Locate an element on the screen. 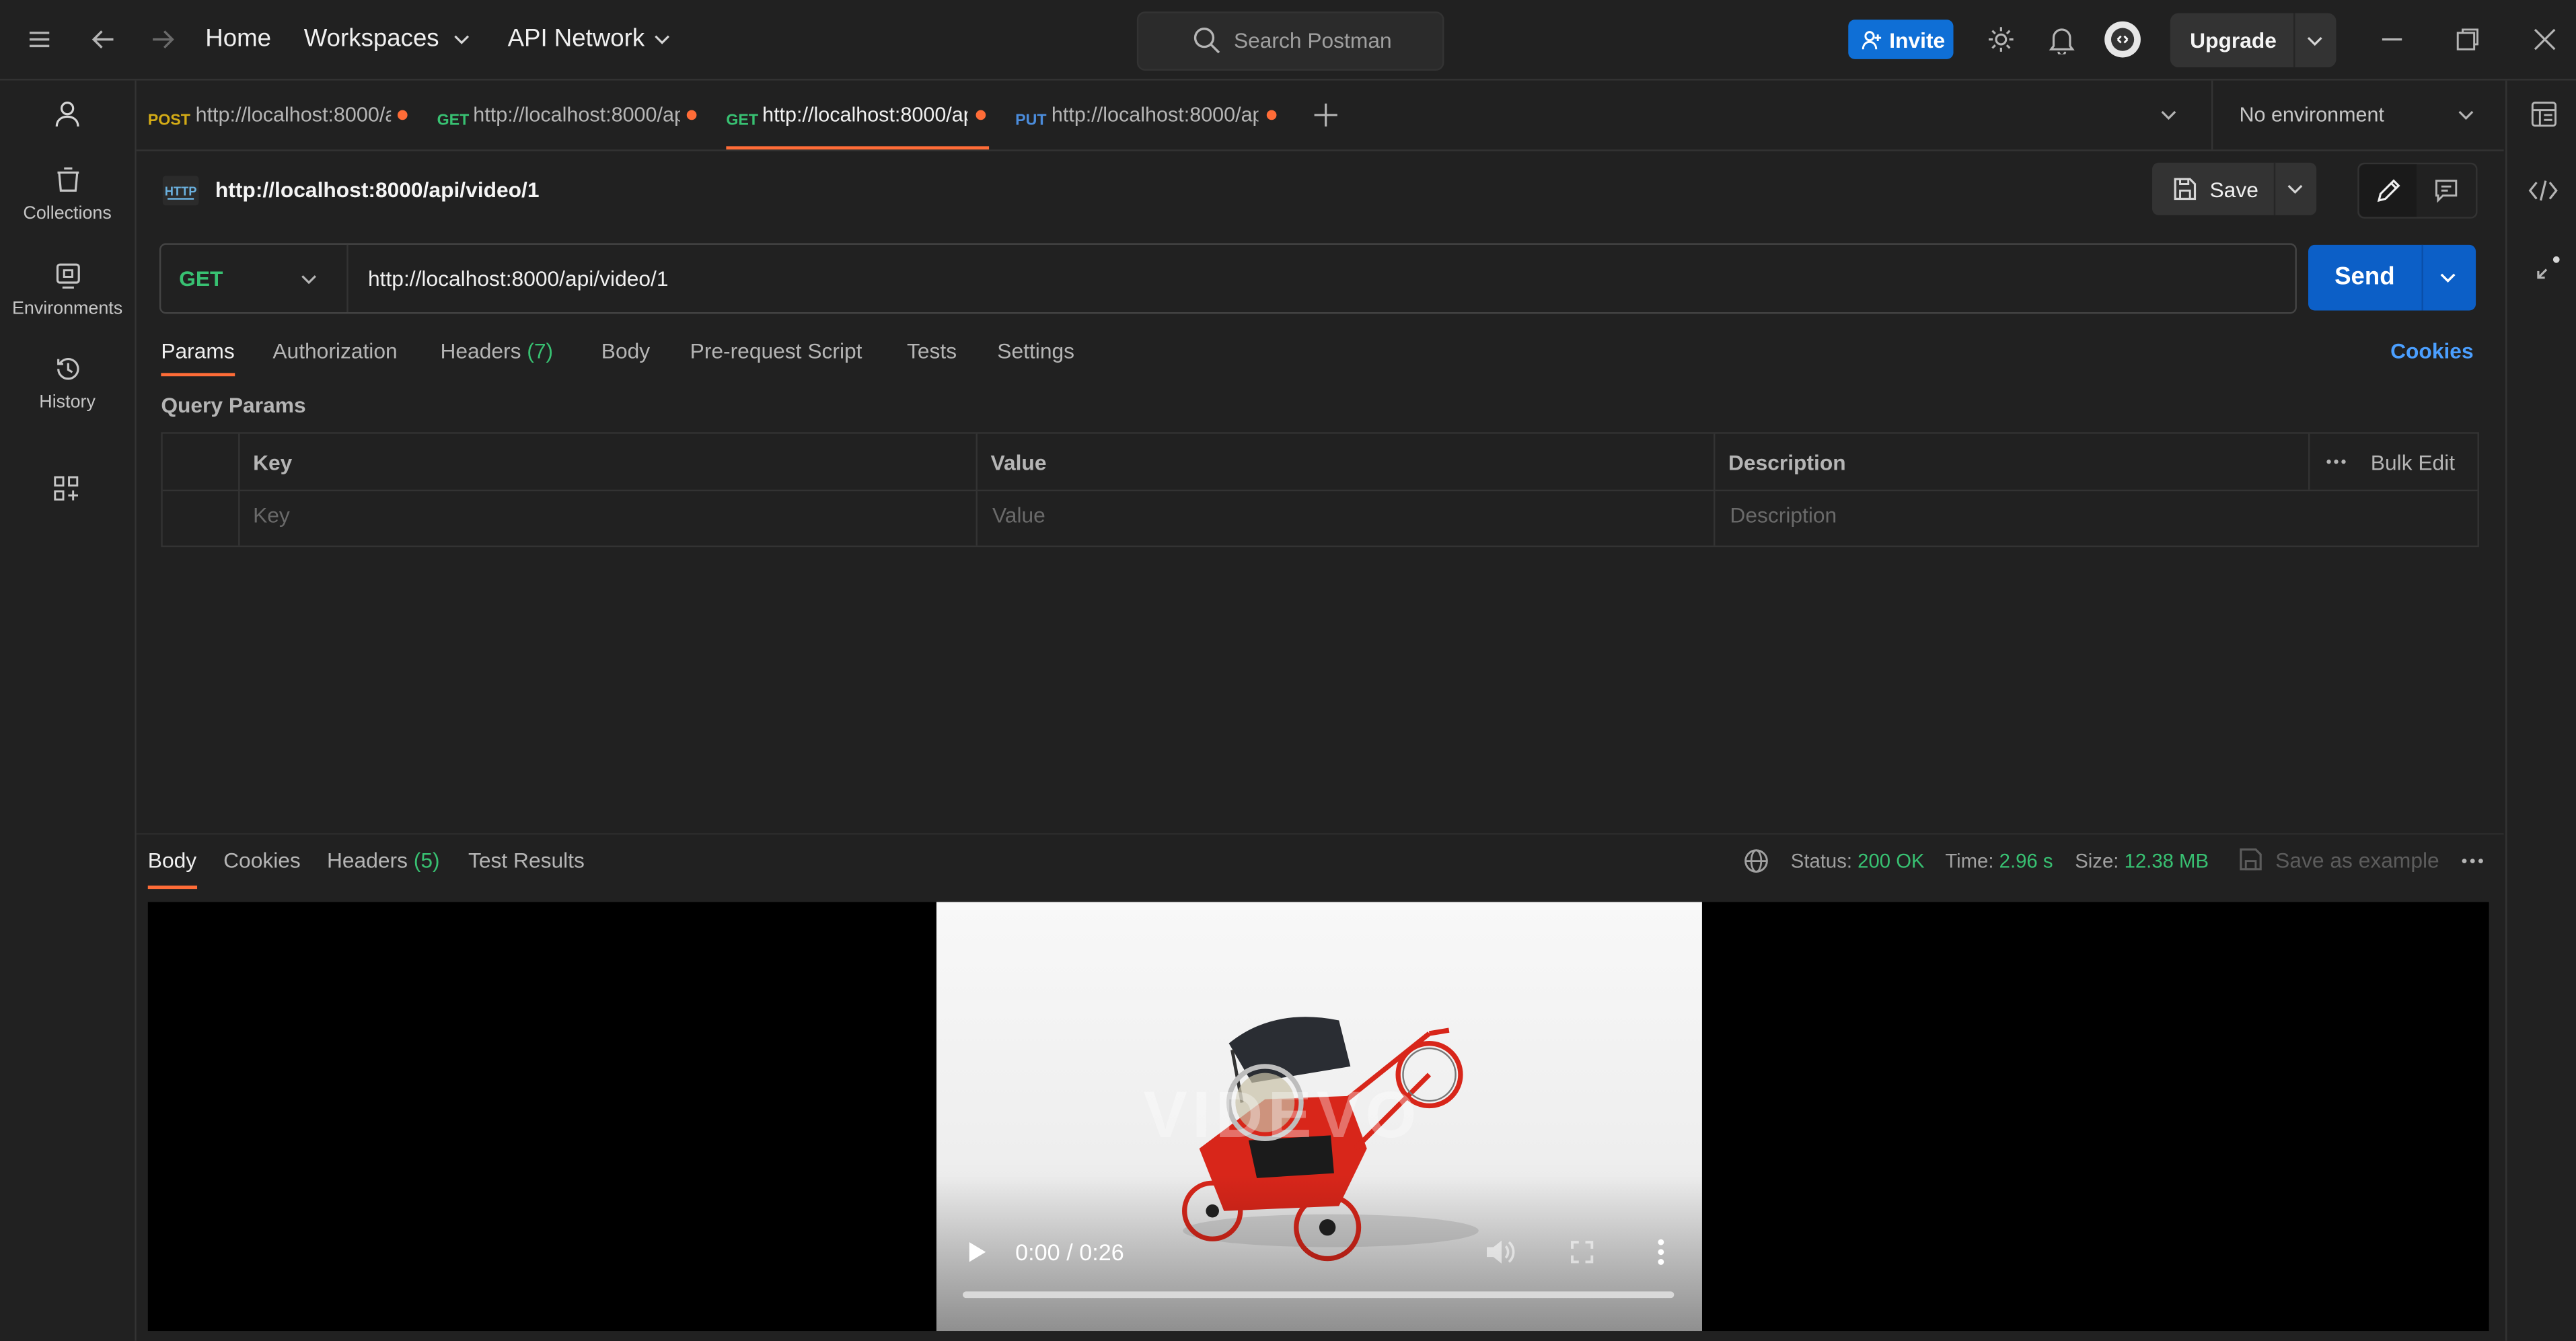  request-title: http://localhost:8000/api/video/1 is located at coordinates (377, 190).